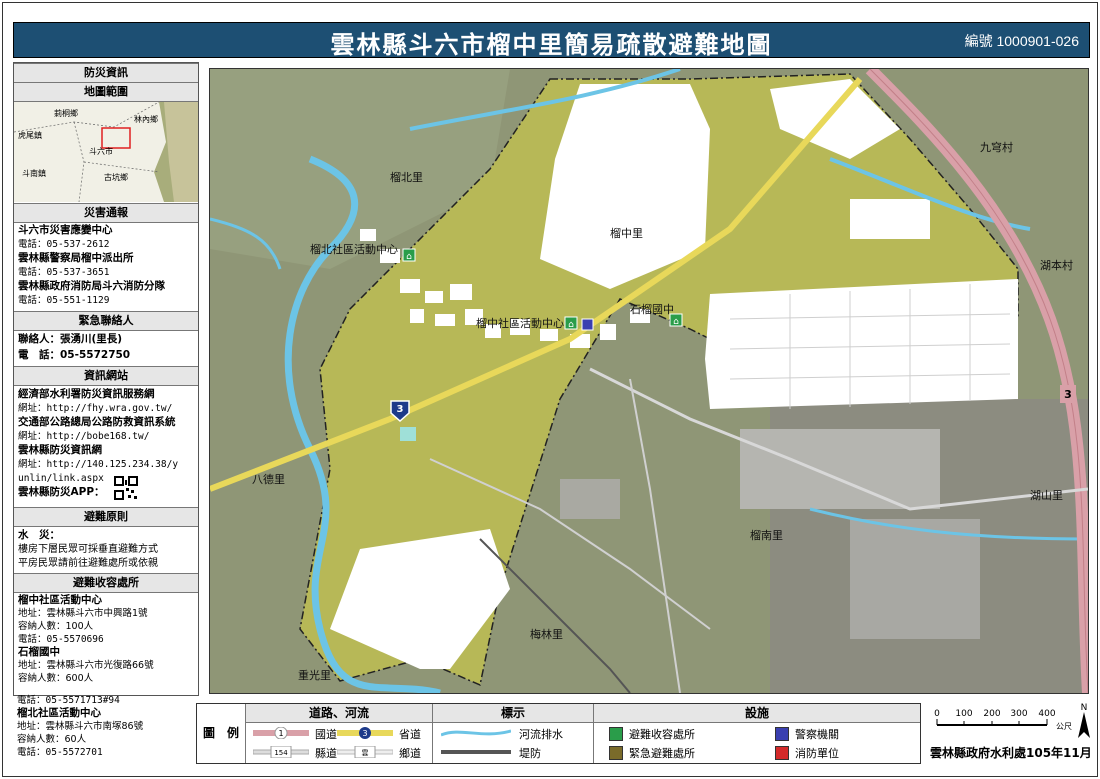  What do you see at coordinates (1084, 708) in the screenshot?
I see `svg-text: N` at bounding box center [1084, 708].